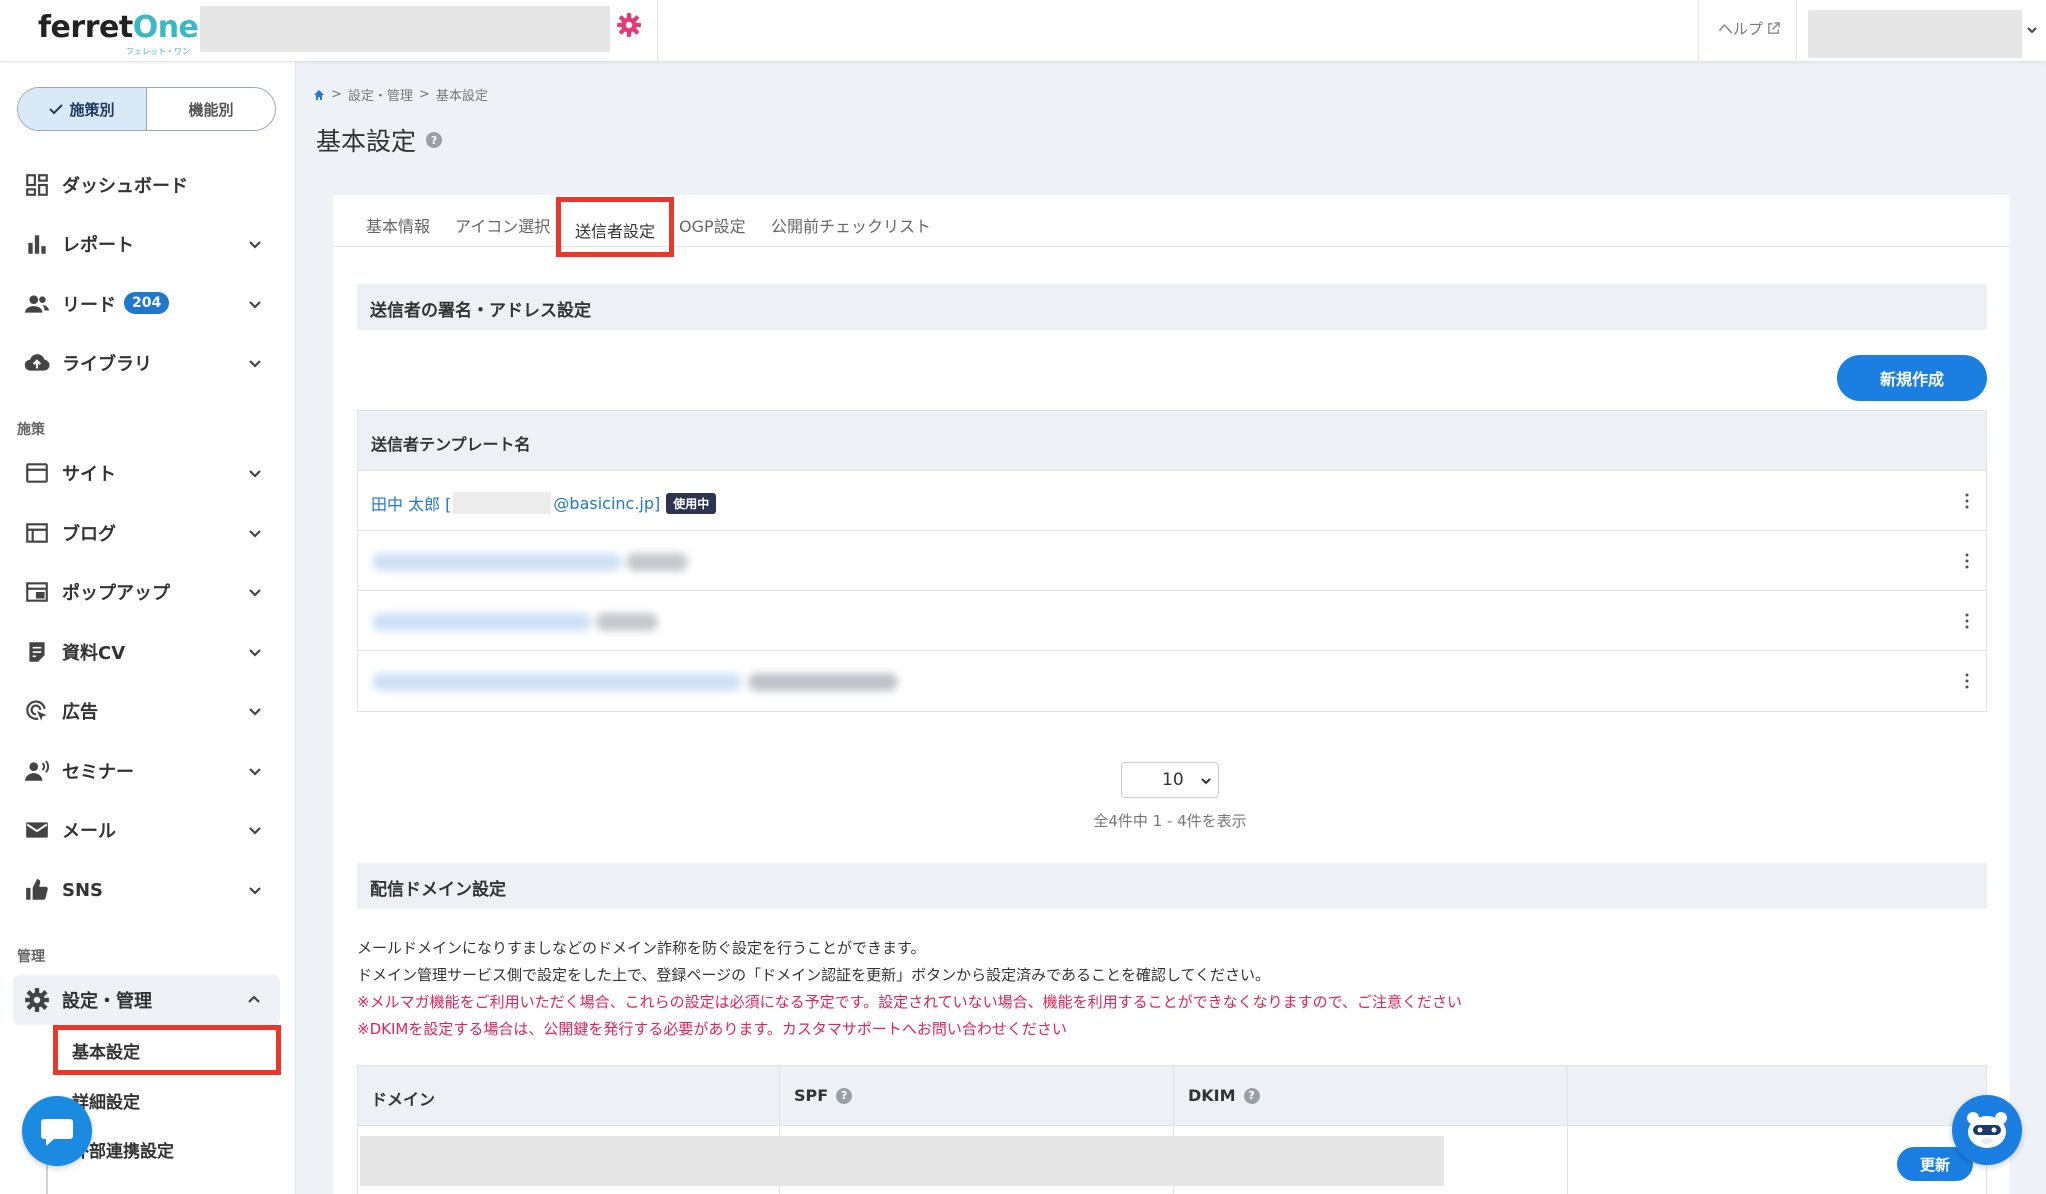  Describe the element at coordinates (148, 711) in the screenshot. I see `sidebar-item-ads: 広告` at that location.